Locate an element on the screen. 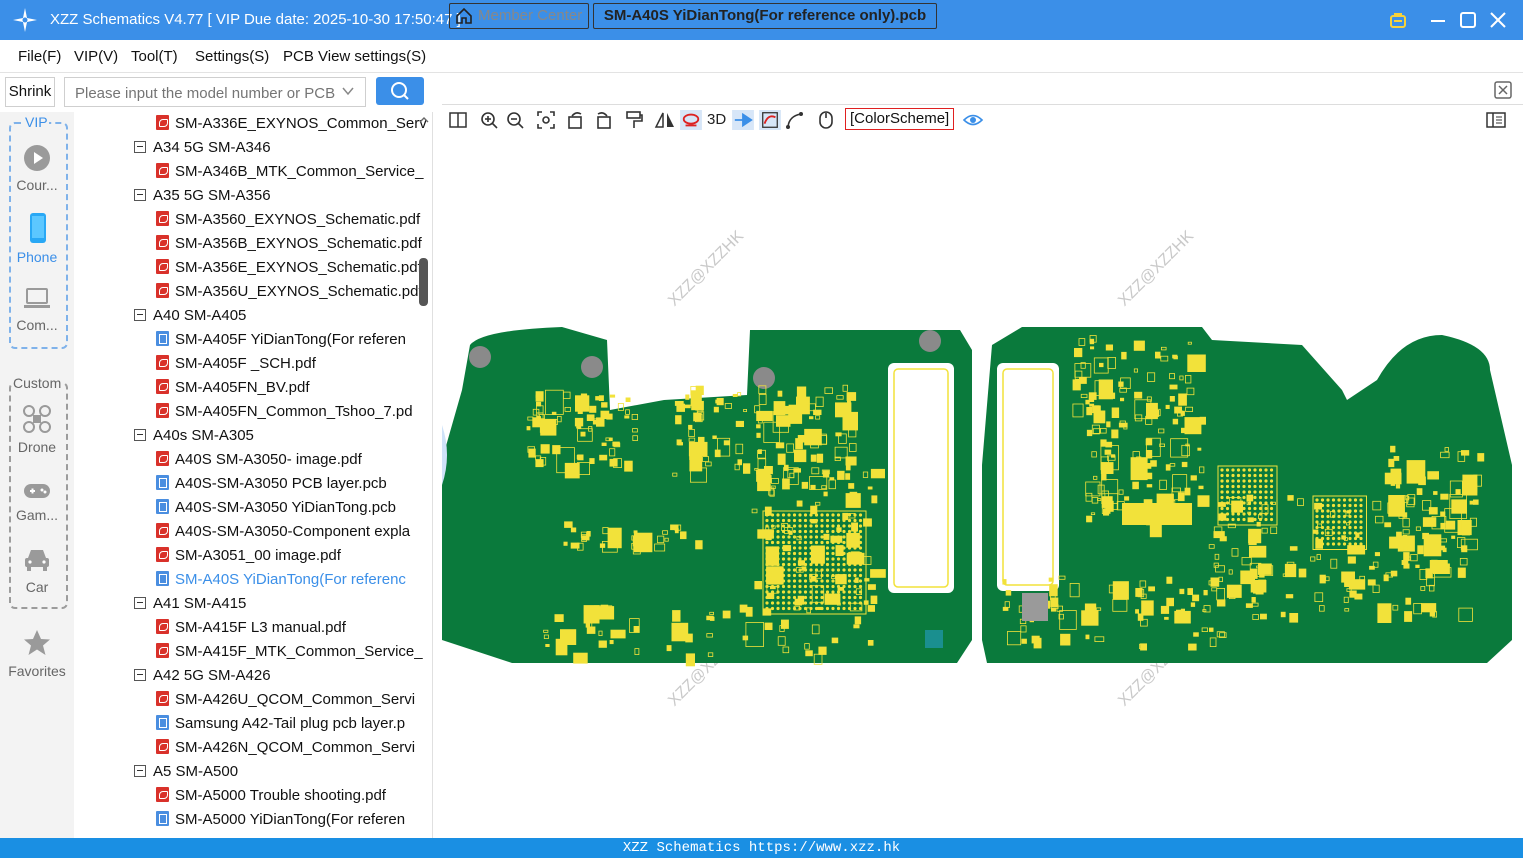 Image resolution: width=1523 pixels, height=858 pixels. tree-group: A35 5G SM-A356 is located at coordinates (202, 196).